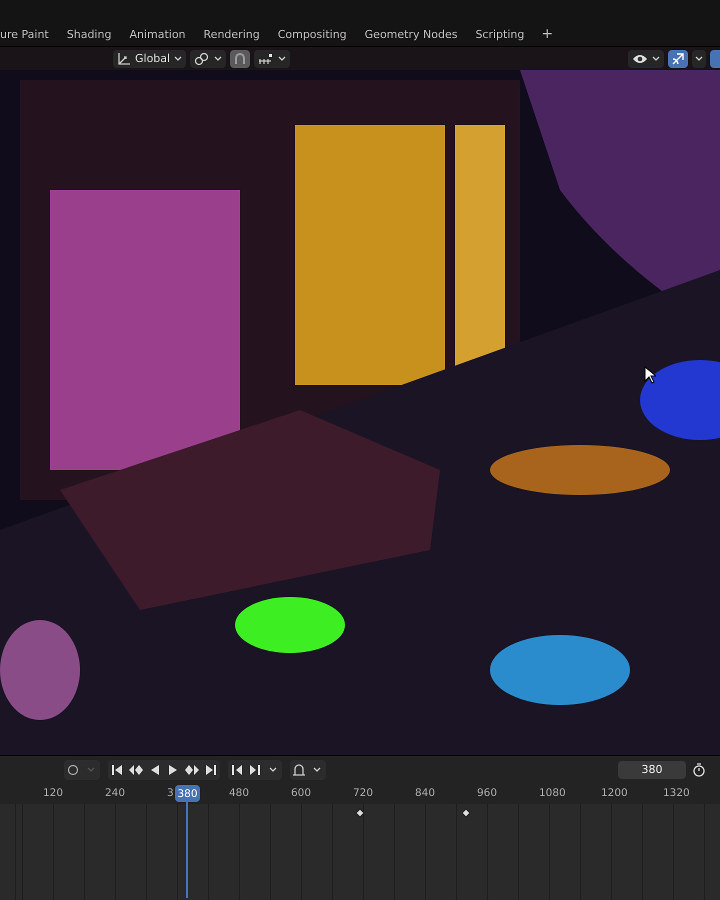 This screenshot has height=900, width=720. What do you see at coordinates (312, 34) in the screenshot?
I see `workspace-tab: Compositing` at bounding box center [312, 34].